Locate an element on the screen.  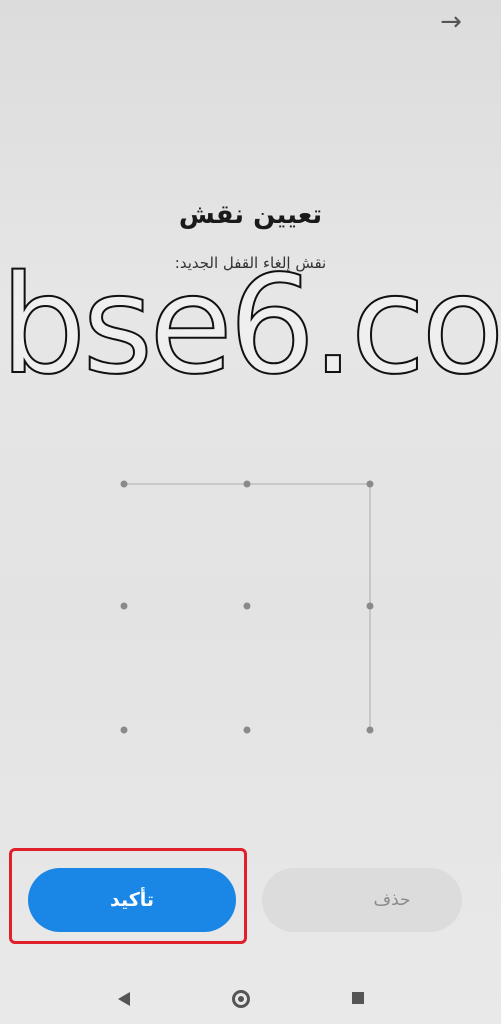
circle-home-icon is located at coordinates (241, 999).